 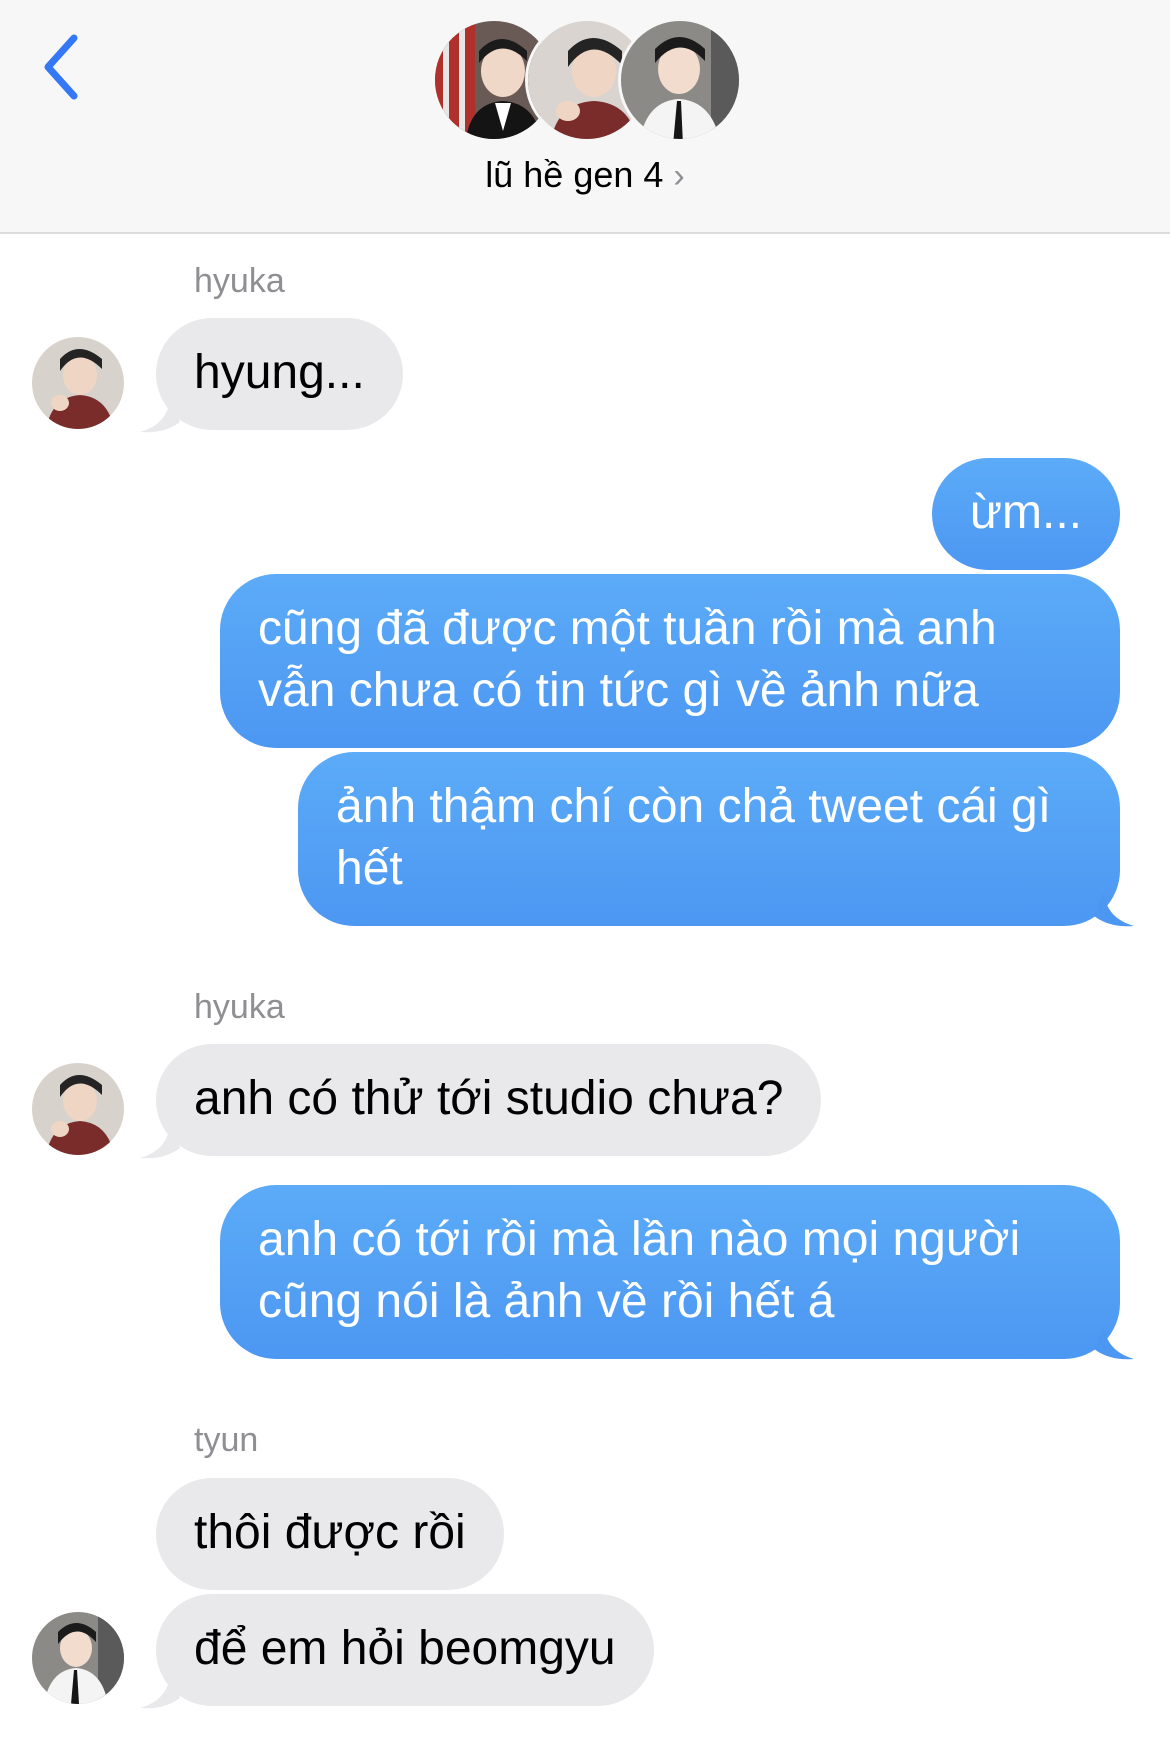 I want to click on message-text: anh có thử tới studio chưa?, so click(x=489, y=1098).